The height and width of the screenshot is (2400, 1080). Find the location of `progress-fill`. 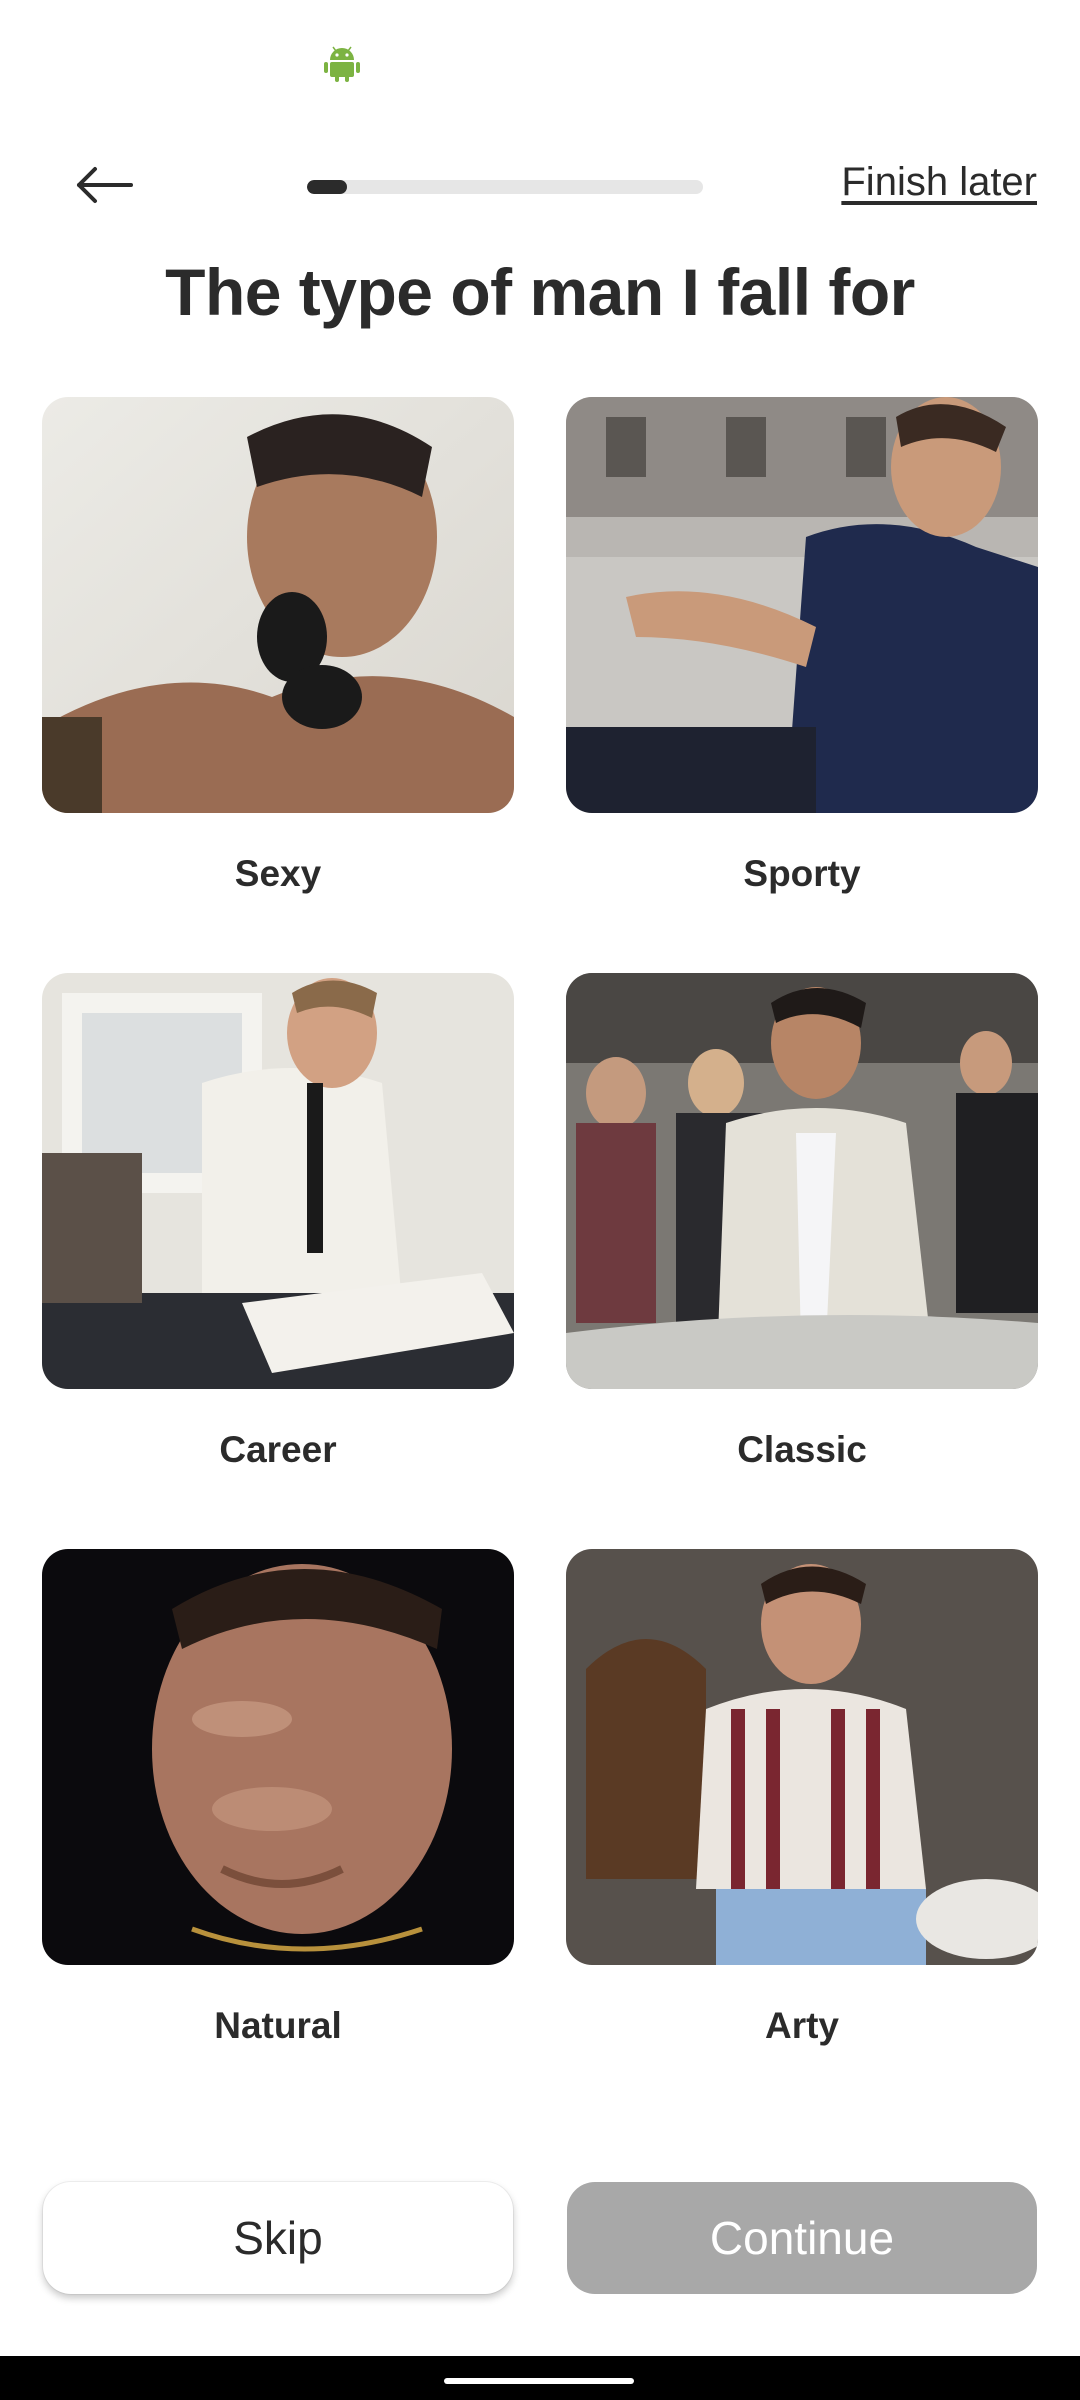

progress-fill is located at coordinates (327, 187).